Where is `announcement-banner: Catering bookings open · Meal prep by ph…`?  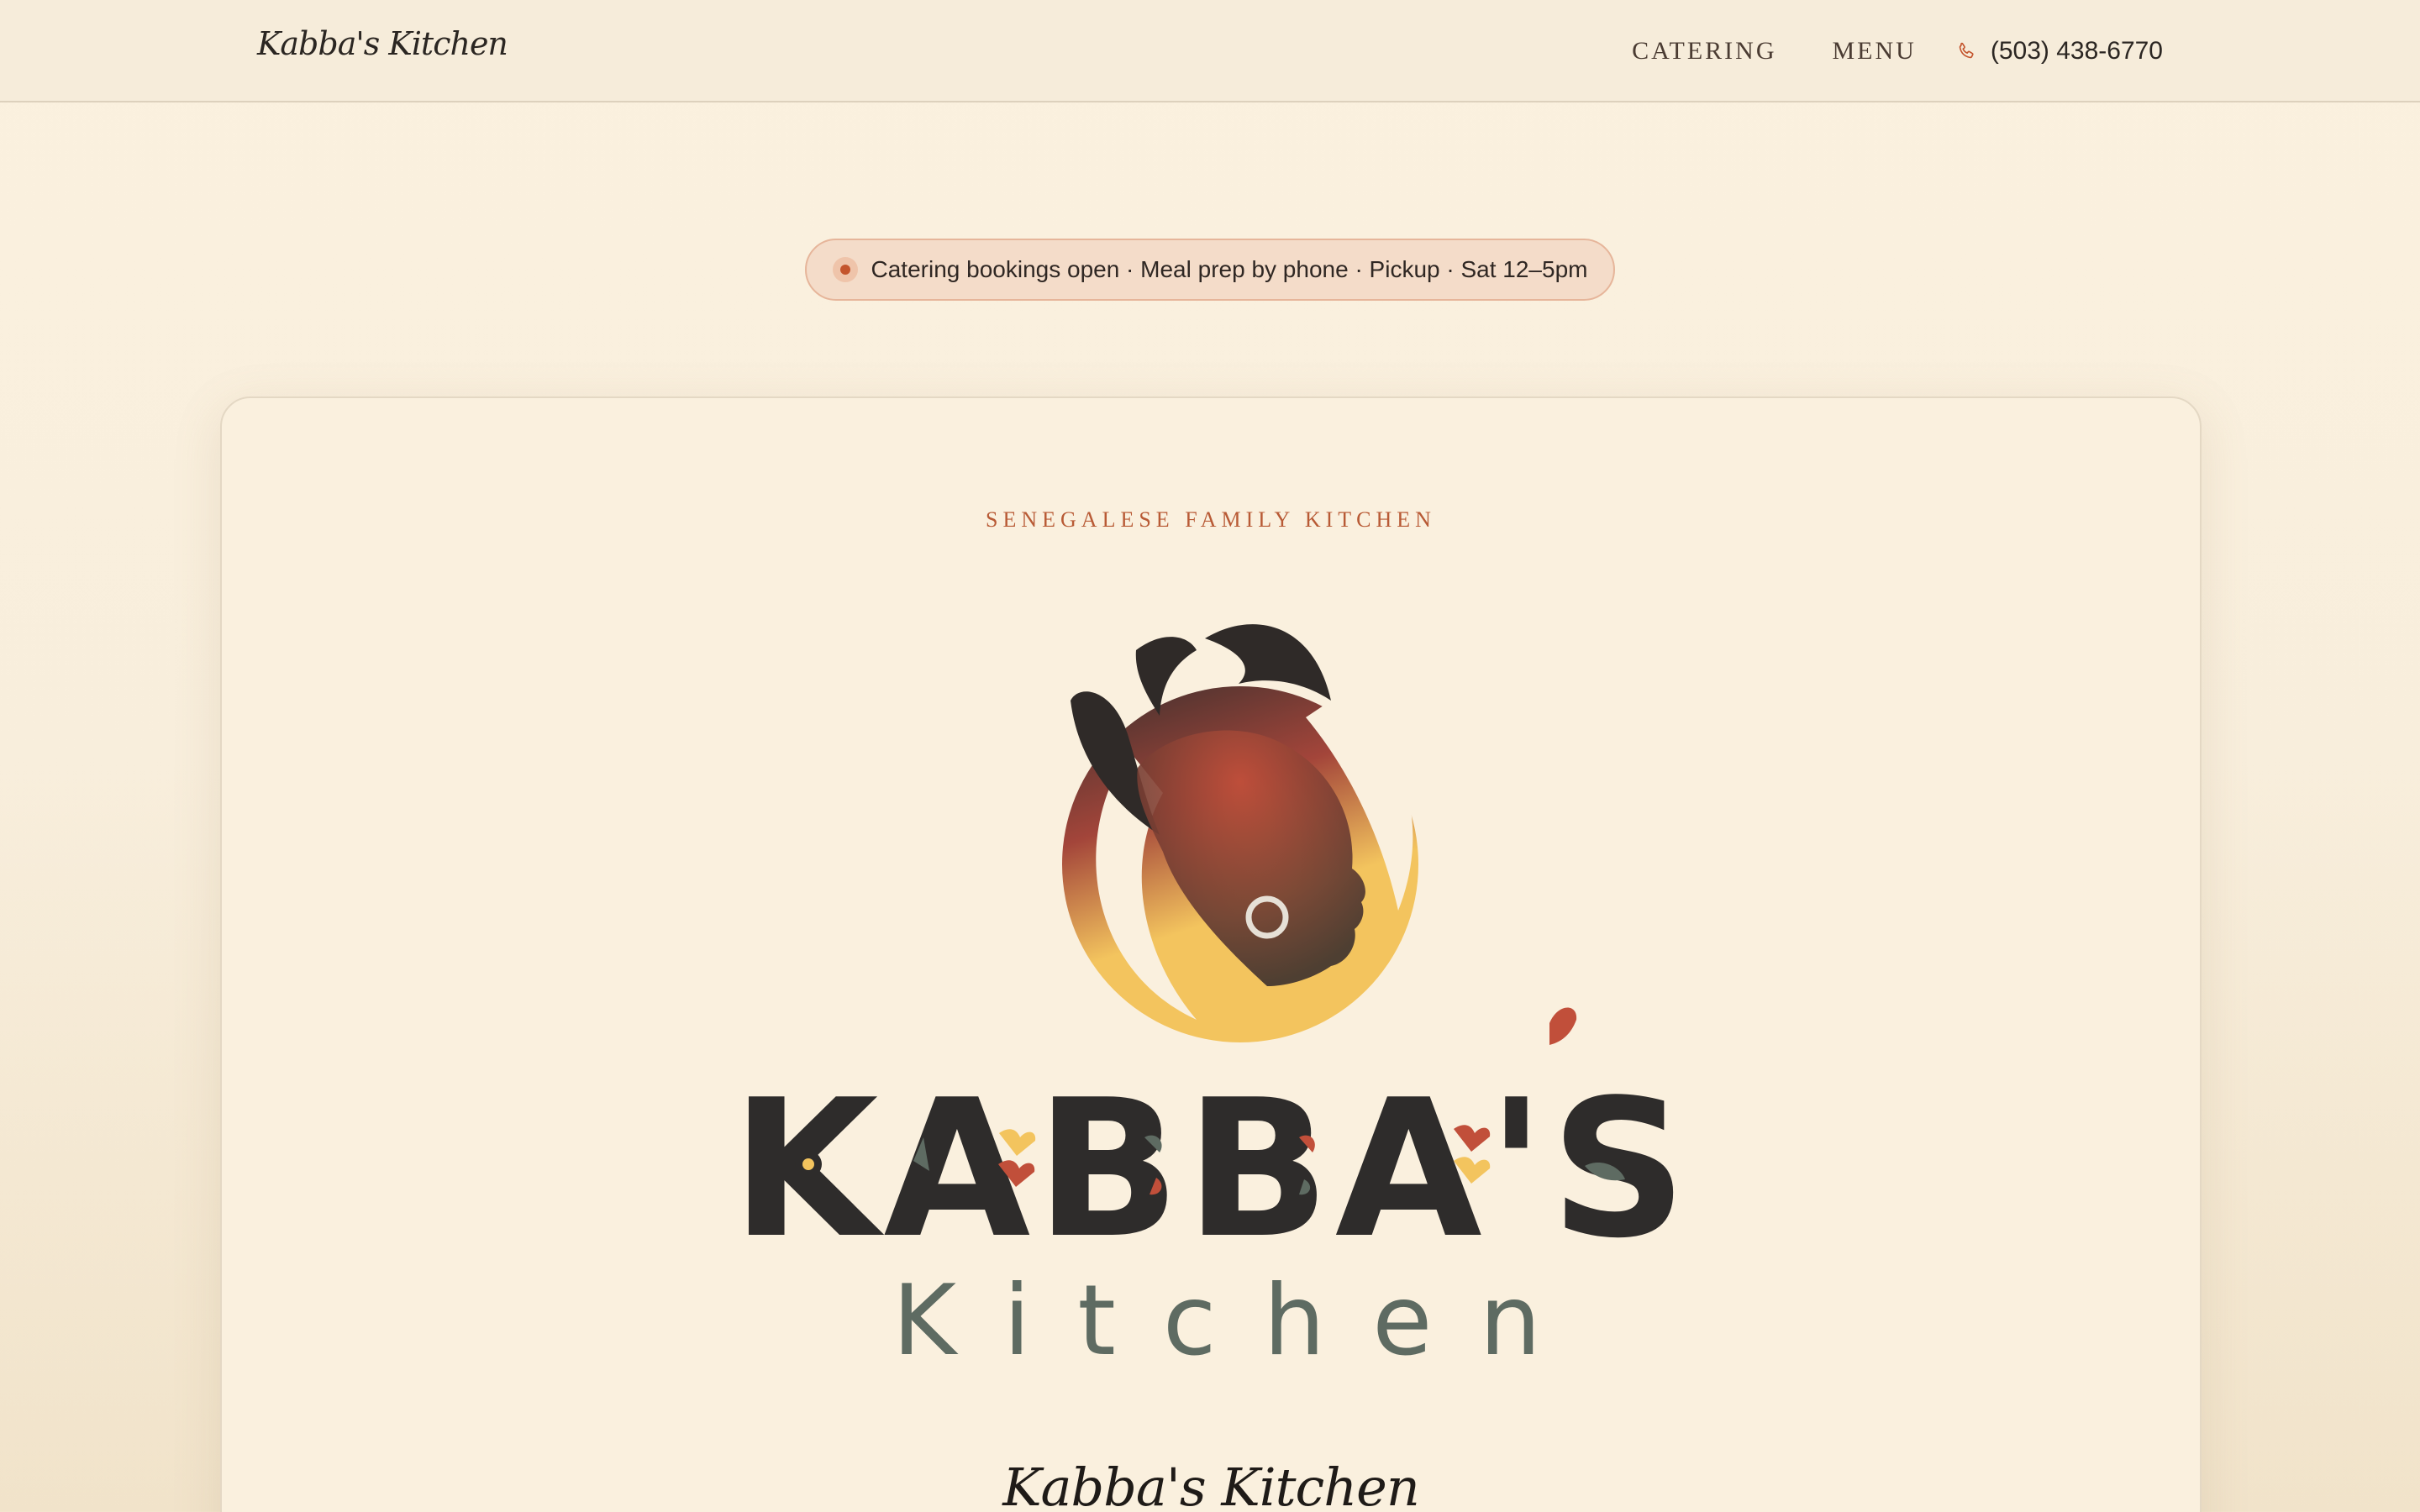 announcement-banner: Catering bookings open · Meal prep by ph… is located at coordinates (1210, 270).